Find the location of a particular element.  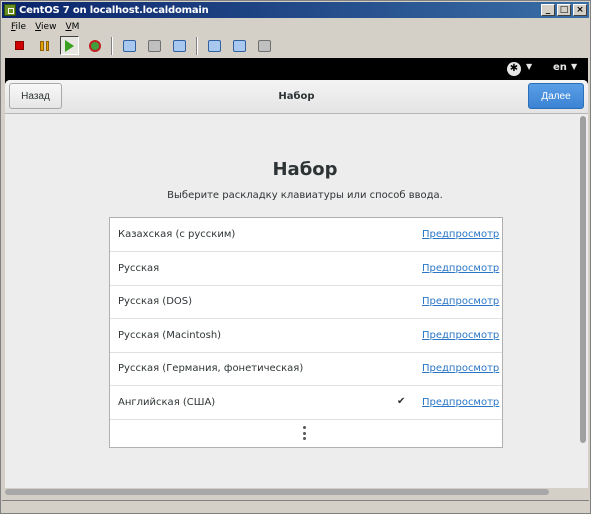

layout-name: Русская (DOS) is located at coordinates (155, 301).